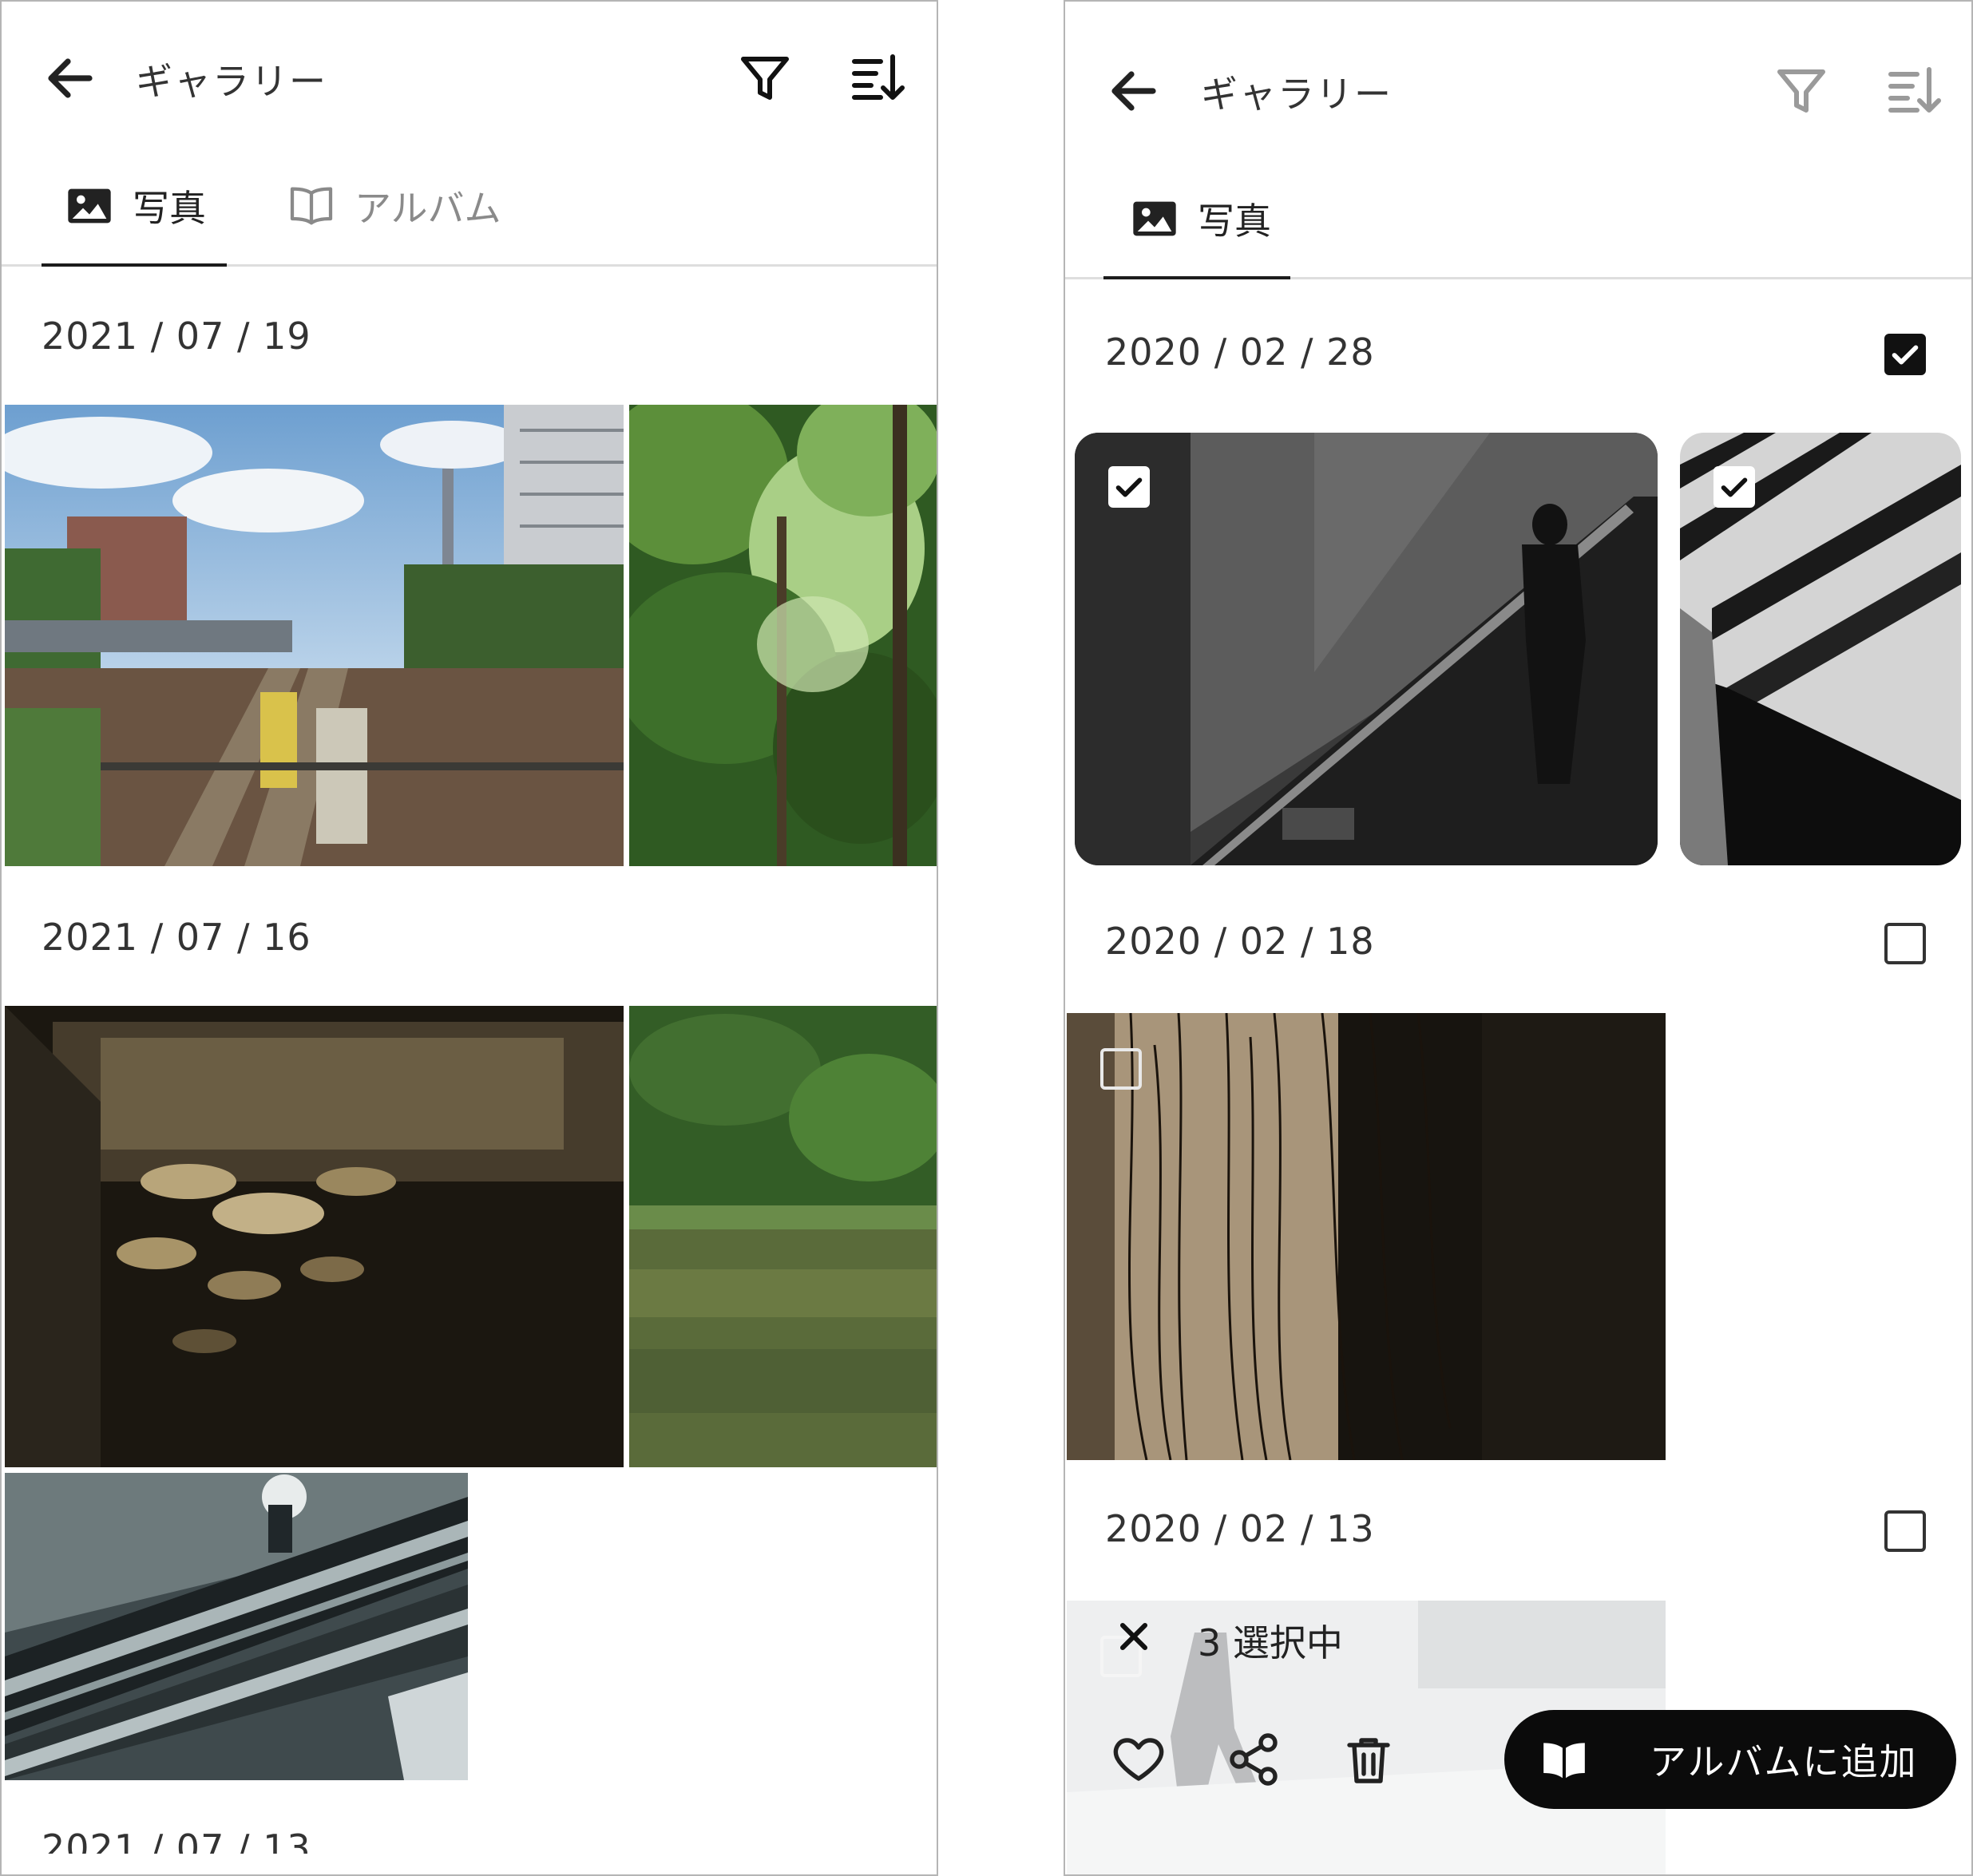 The width and height of the screenshot is (1973, 1876). What do you see at coordinates (1784, 1761) in the screenshot?
I see `add-to-album-label: アルバムに追加` at bounding box center [1784, 1761].